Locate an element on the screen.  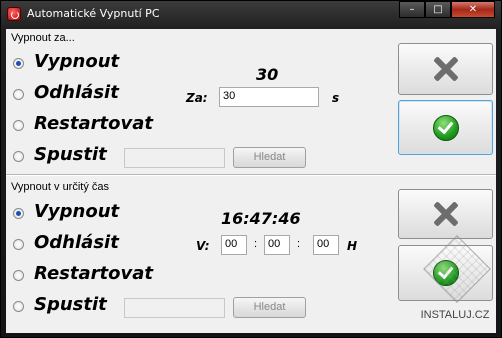
option-section2-odhlasit: Odhlásit is located at coordinates (76, 242).